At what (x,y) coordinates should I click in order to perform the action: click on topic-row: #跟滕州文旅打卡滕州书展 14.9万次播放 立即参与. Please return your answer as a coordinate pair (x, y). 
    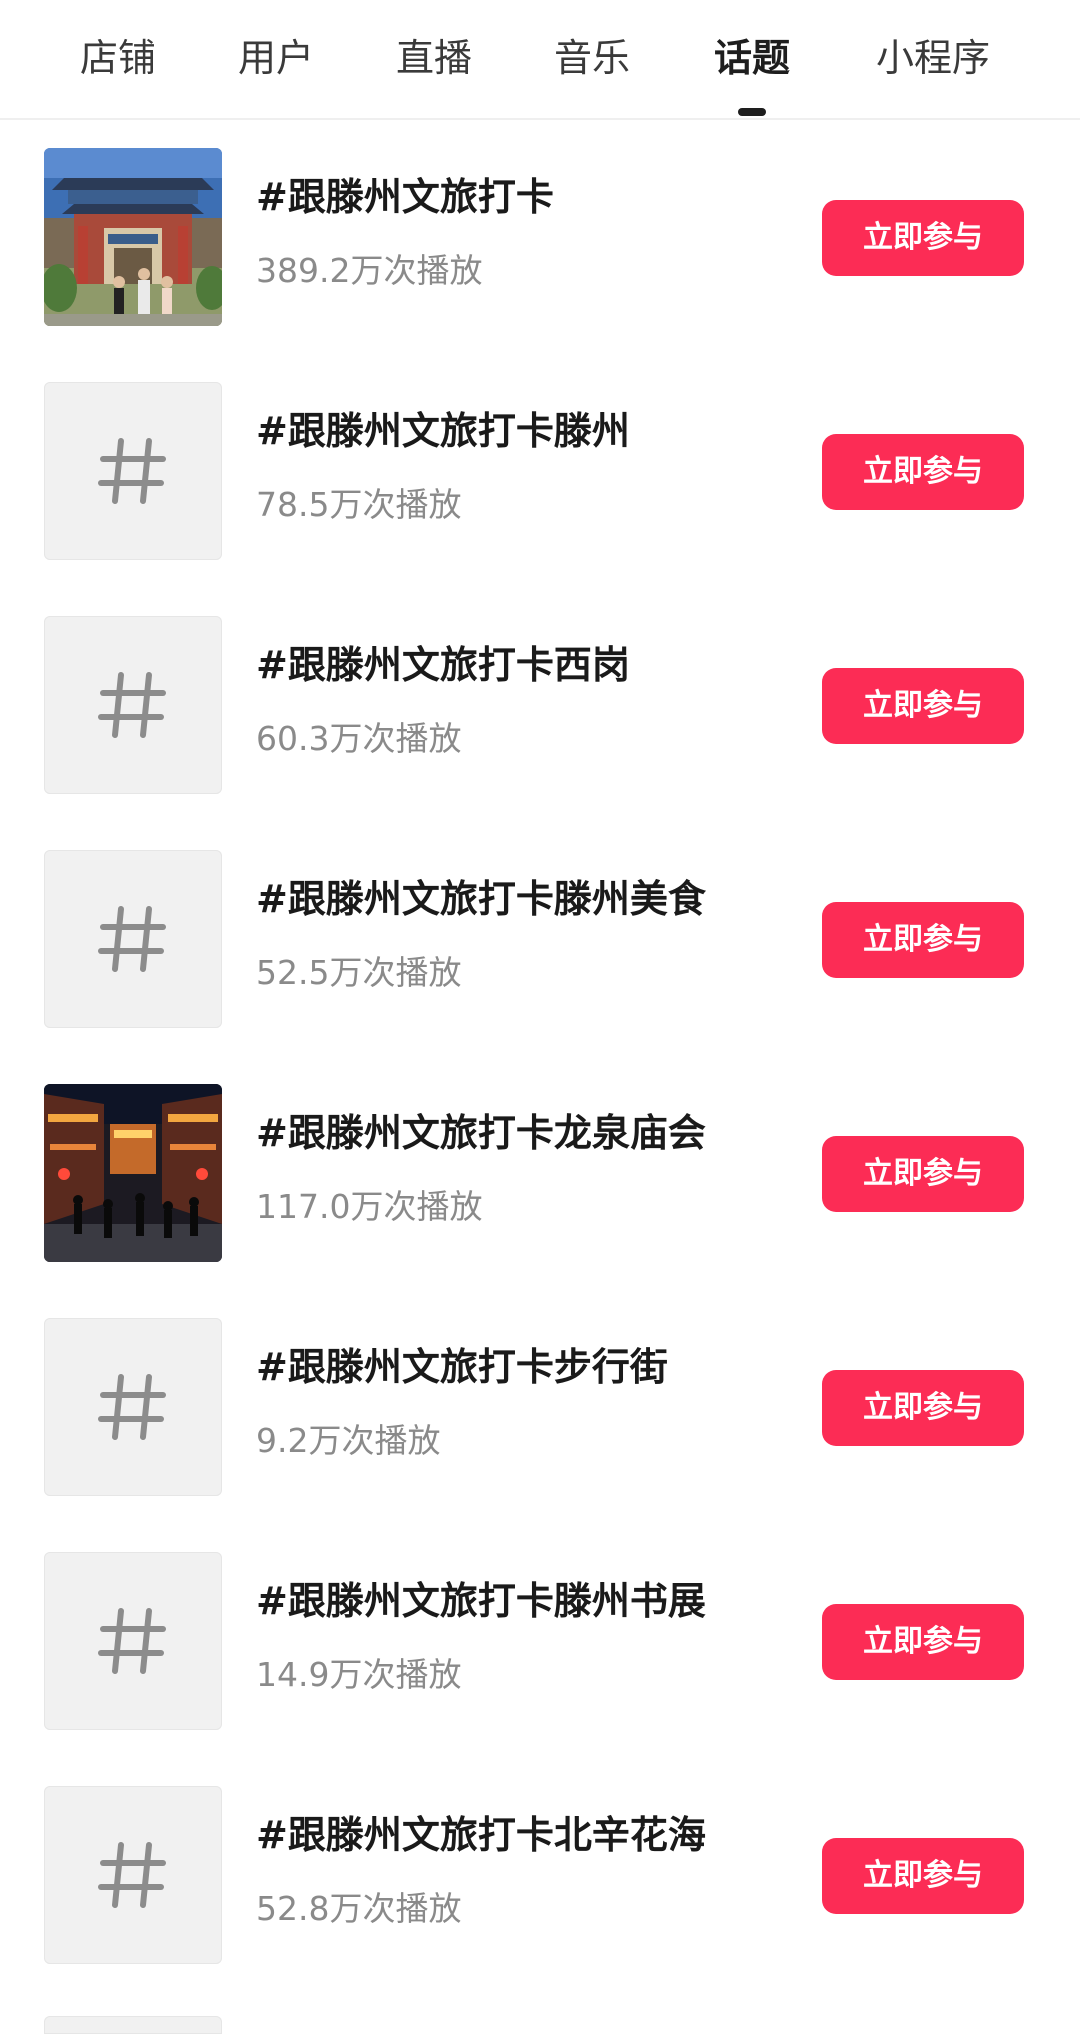
    Looking at the image, I should click on (540, 1641).